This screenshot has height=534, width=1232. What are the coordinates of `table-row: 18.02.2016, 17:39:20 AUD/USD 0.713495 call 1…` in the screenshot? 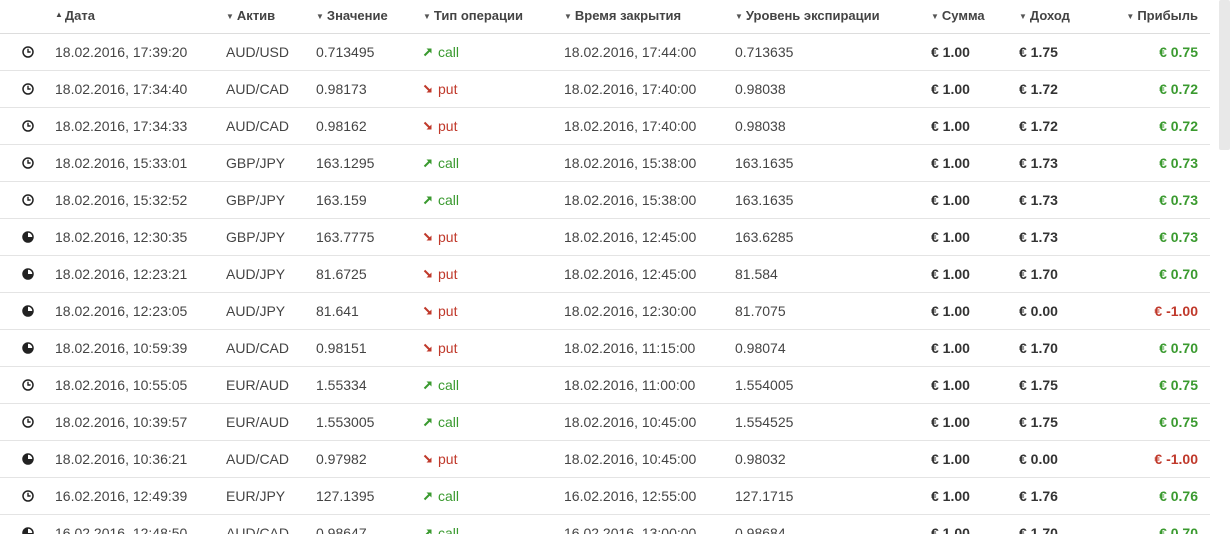 It's located at (605, 52).